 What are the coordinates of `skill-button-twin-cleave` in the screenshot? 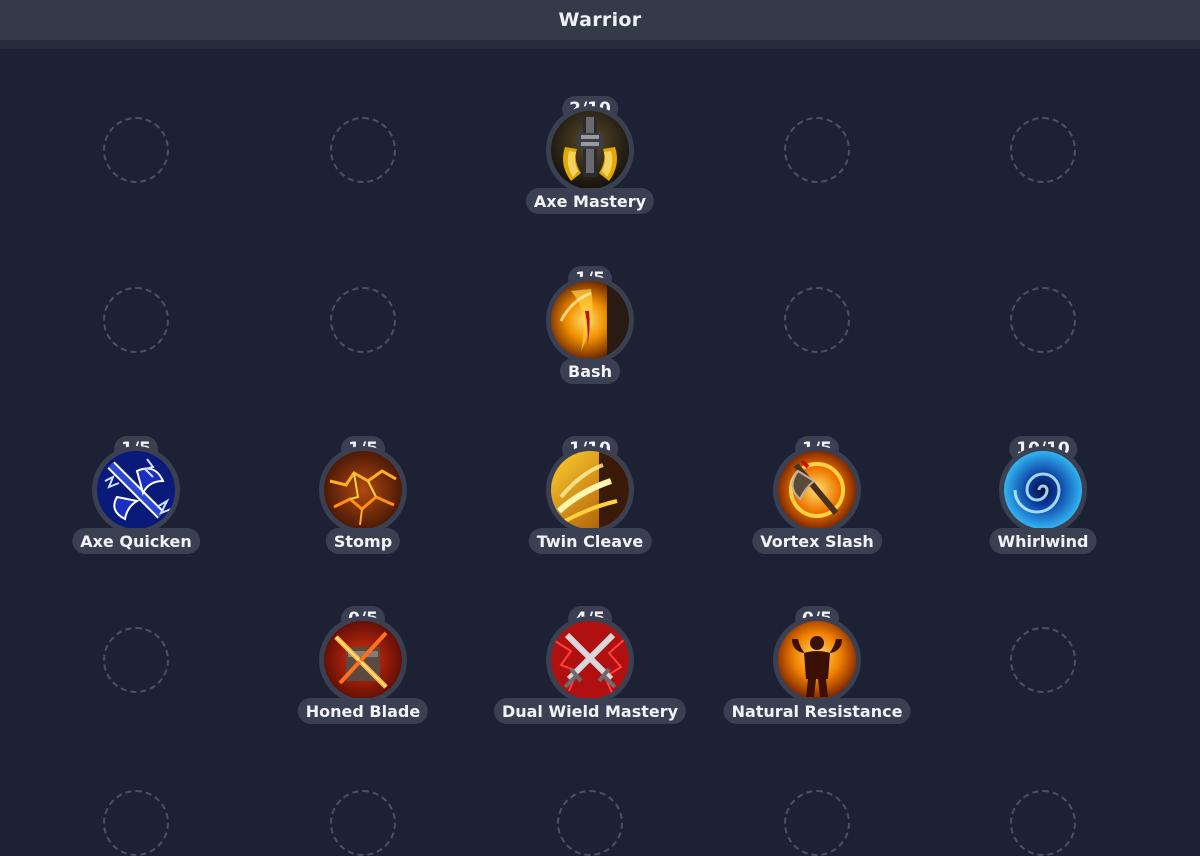 It's located at (590, 490).